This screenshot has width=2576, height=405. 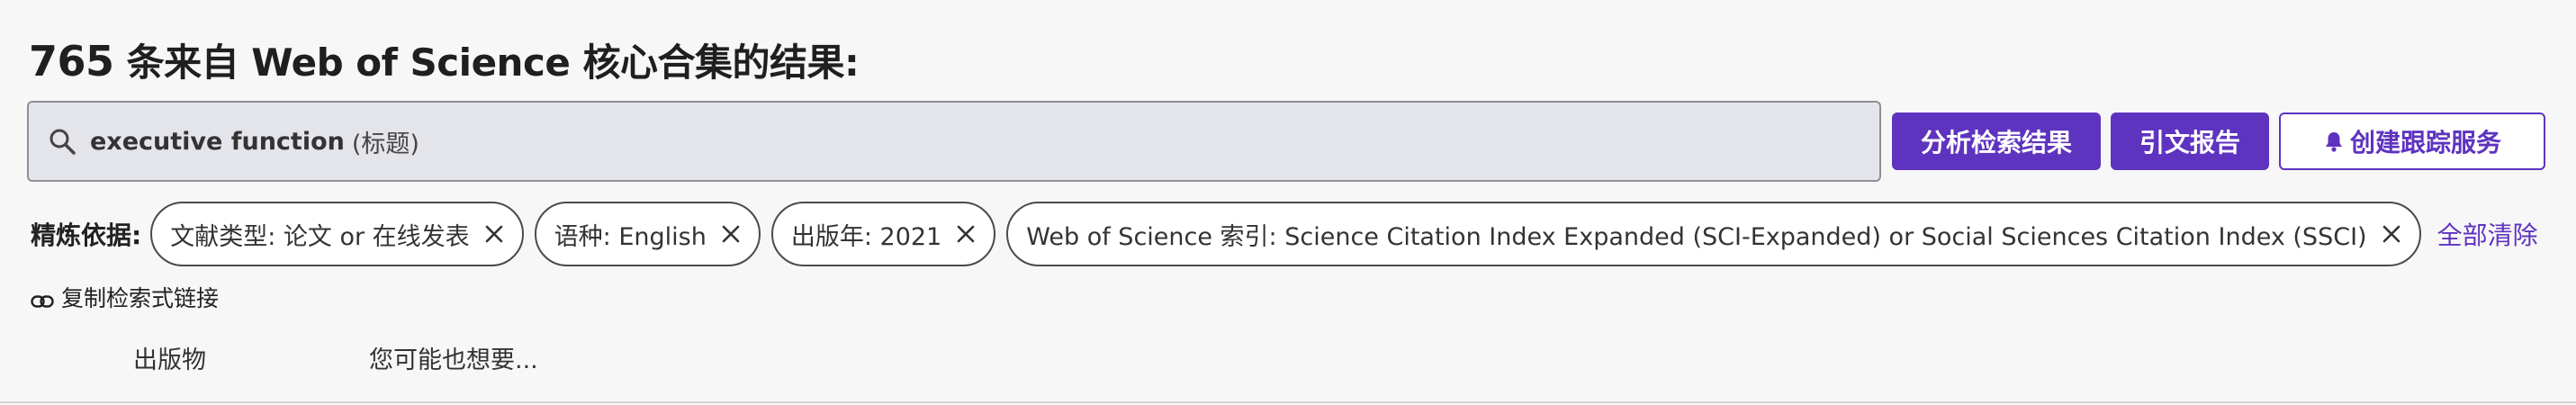 What do you see at coordinates (1996, 141) in the screenshot?
I see `analyze-results-button: 分析检索结果` at bounding box center [1996, 141].